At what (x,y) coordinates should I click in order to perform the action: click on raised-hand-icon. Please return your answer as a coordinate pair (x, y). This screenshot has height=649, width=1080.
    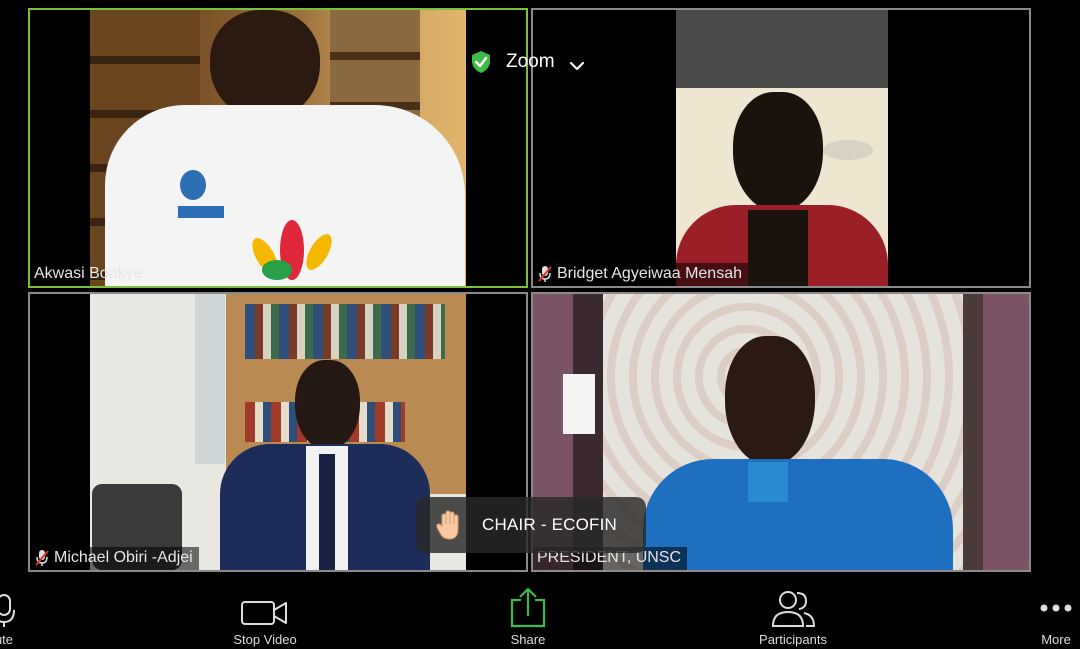
    Looking at the image, I should click on (450, 525).